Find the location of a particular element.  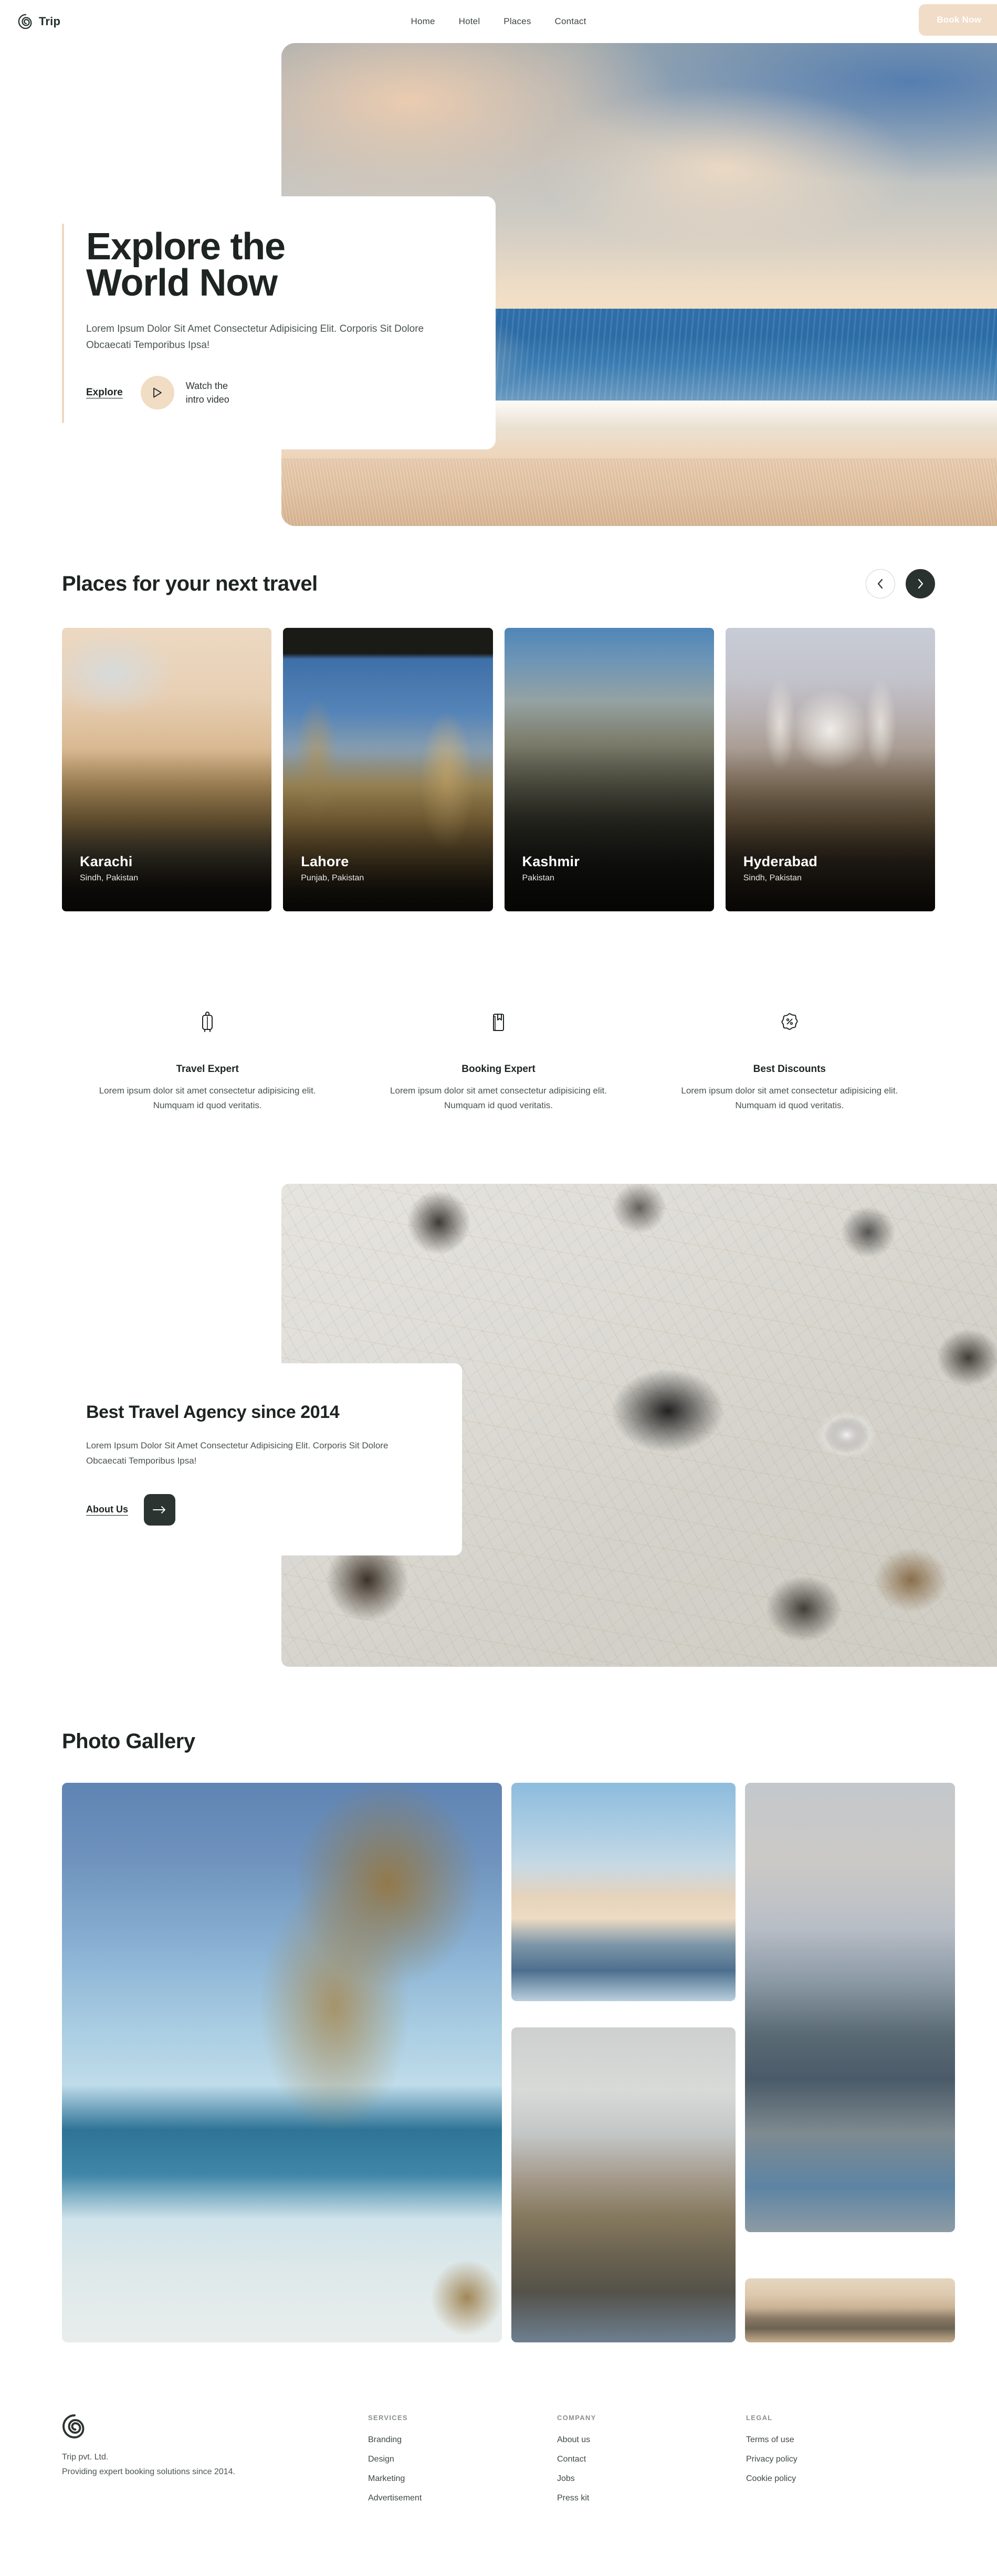

gallery-photo-palm-beach is located at coordinates (282, 2063).